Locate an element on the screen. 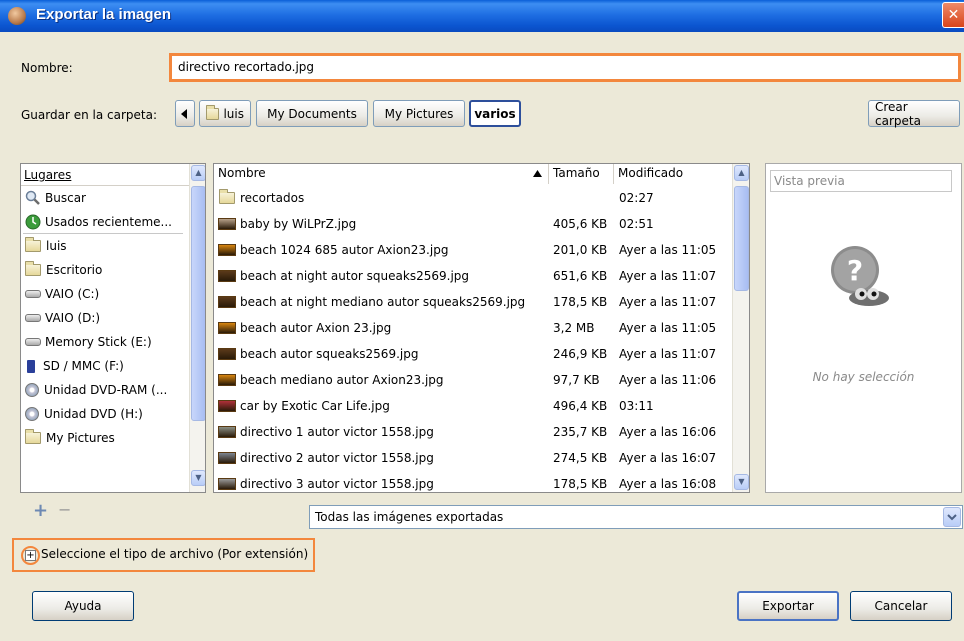 The image size is (964, 641). no-selection-text: No hay selección is located at coordinates (863, 377).